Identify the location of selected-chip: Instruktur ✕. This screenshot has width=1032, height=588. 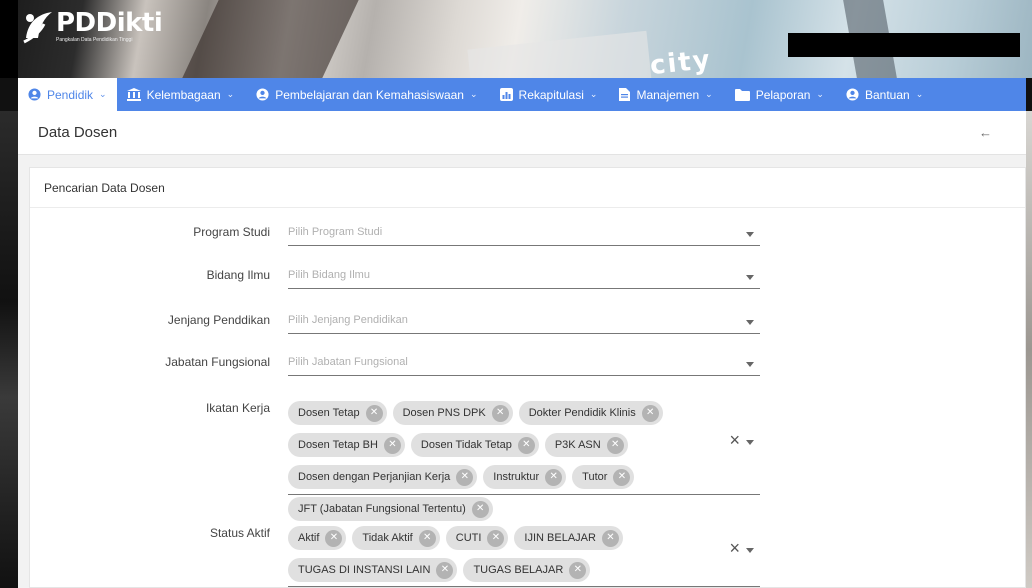
(525, 477).